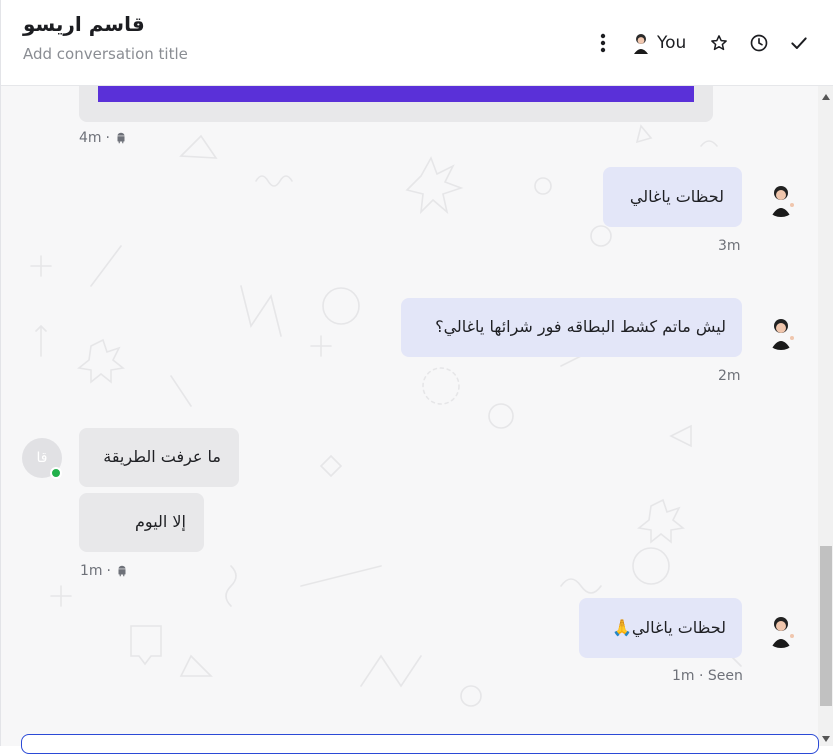  I want to click on contact-name: قاسم اريسو, so click(84, 24).